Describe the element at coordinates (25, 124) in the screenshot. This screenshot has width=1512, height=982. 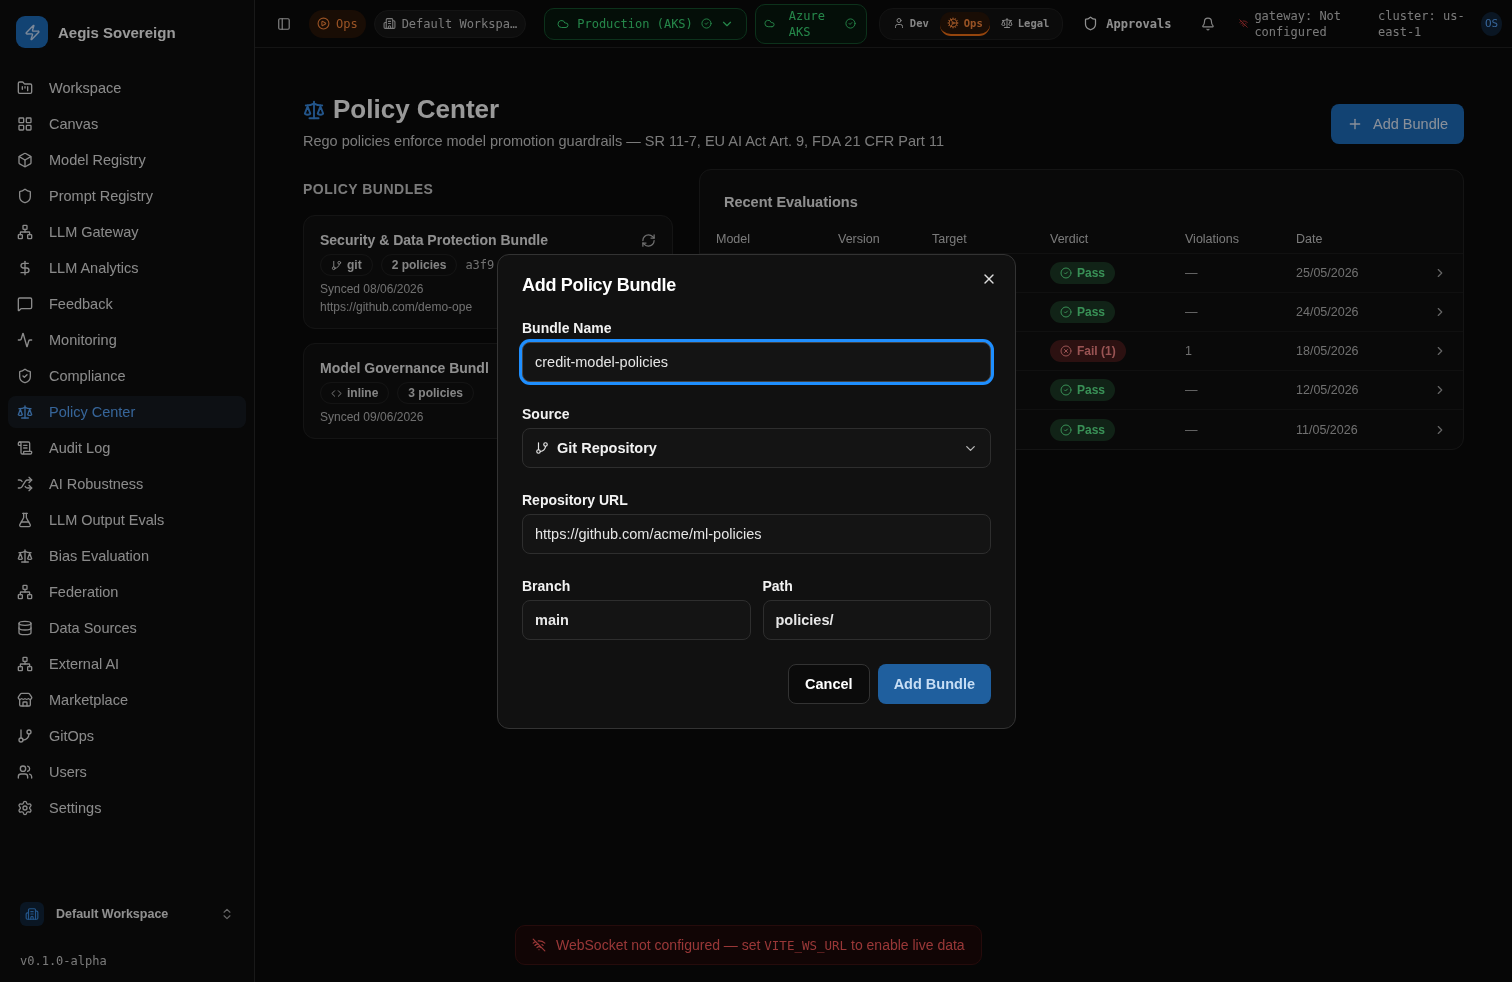
I see `grid-icon` at that location.